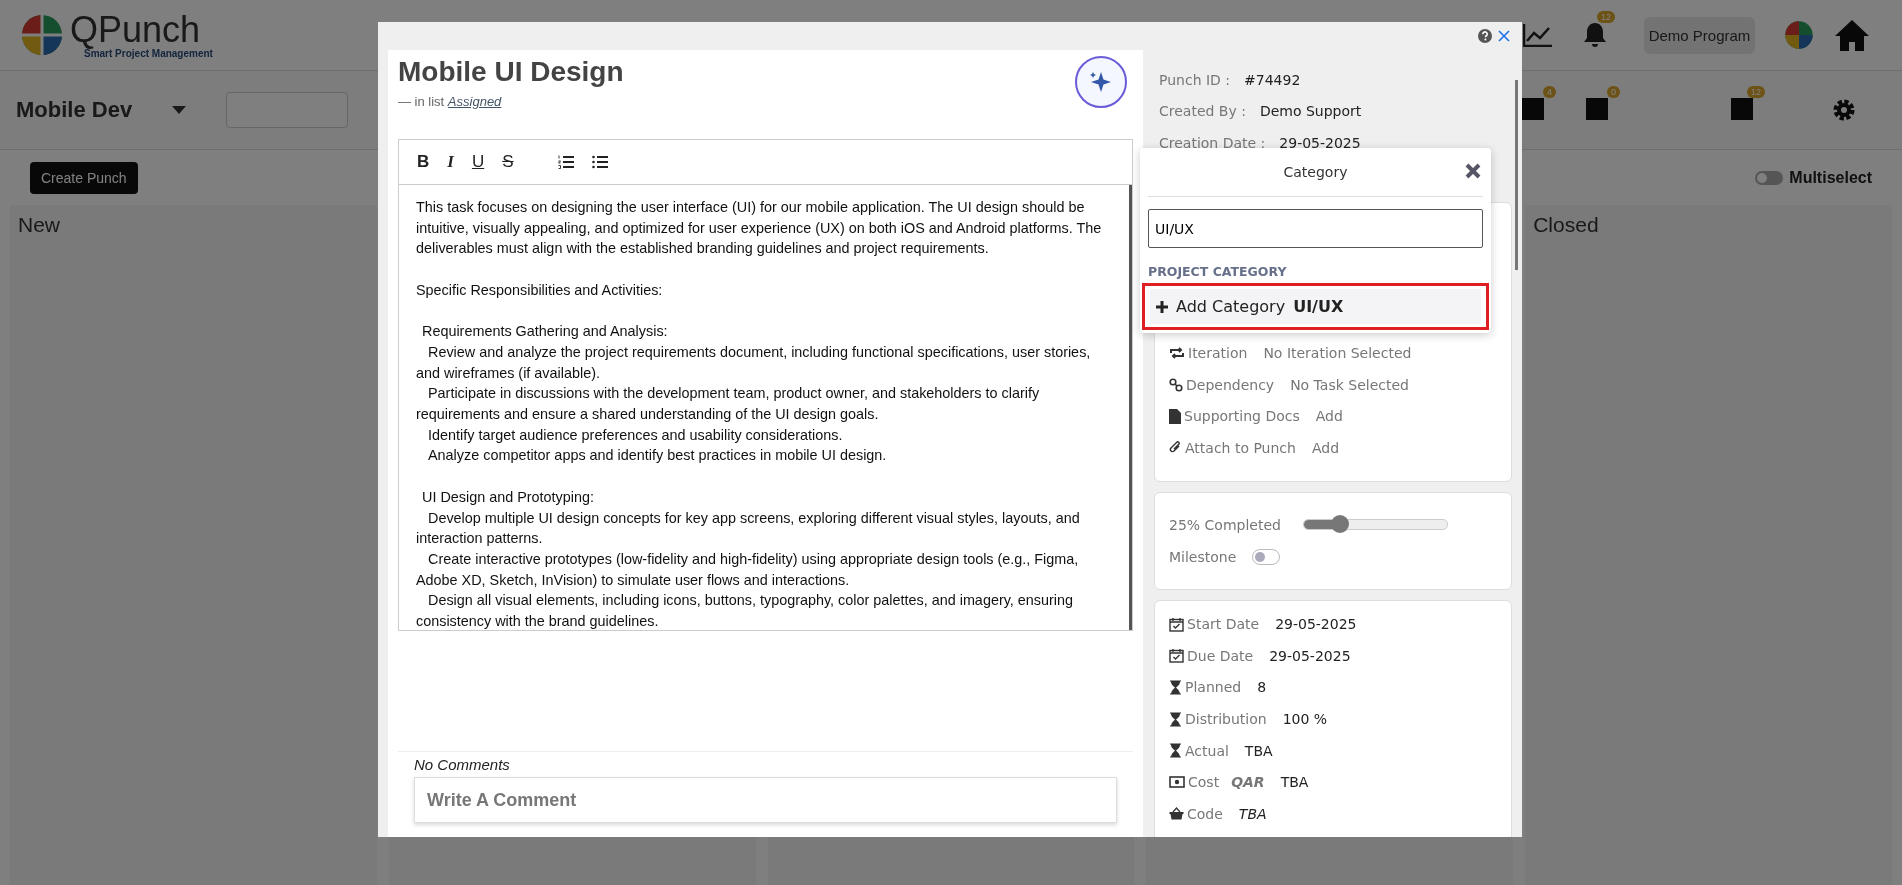 Image resolution: width=1902 pixels, height=885 pixels. Describe the element at coordinates (1315, 306) in the screenshot. I see `add-category-option: Add Category UI/UX` at that location.